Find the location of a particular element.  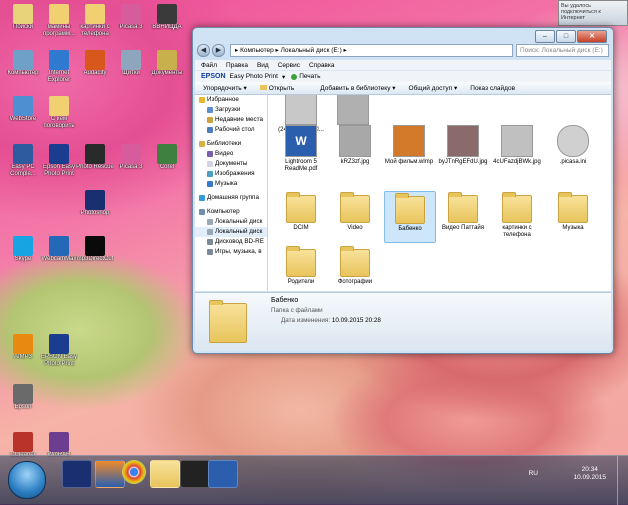

nav-favorites: Избранное is located at coordinates (231, 100).